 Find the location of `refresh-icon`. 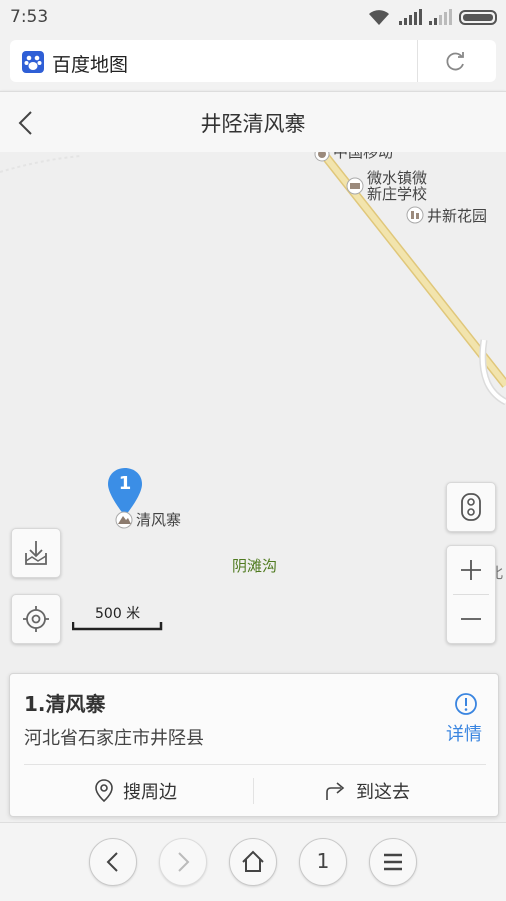

refresh-icon is located at coordinates (456, 61).